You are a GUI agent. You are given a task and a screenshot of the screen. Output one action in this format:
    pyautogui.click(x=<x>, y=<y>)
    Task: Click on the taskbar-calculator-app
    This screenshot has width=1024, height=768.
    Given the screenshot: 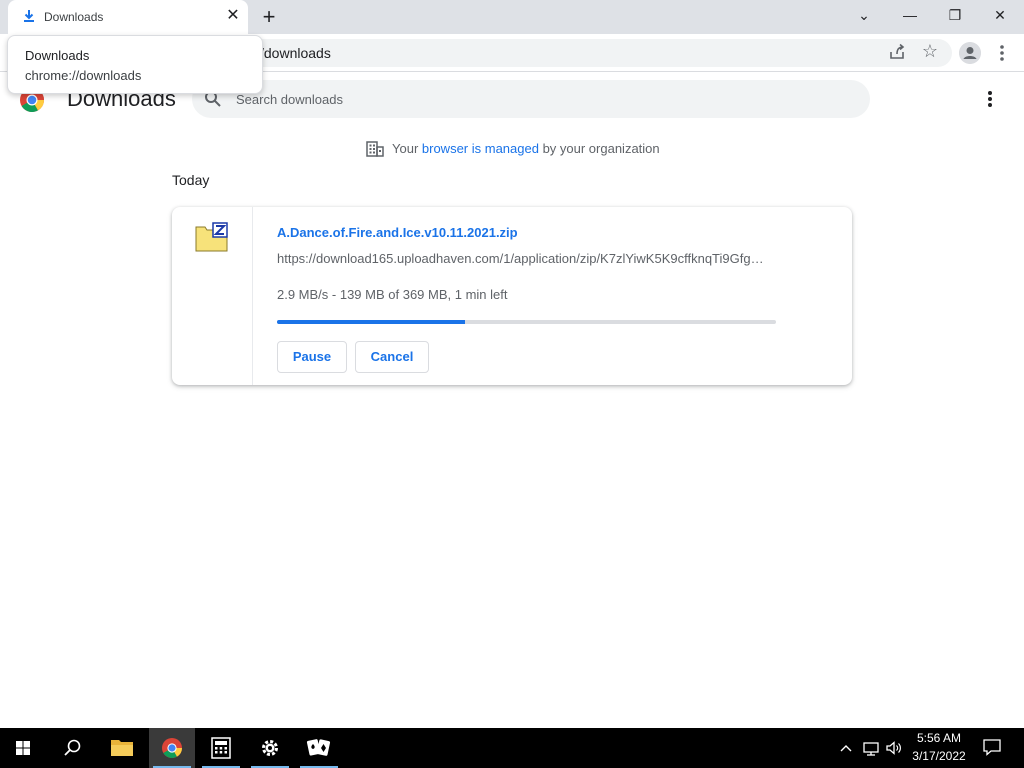 What is the action you would take?
    pyautogui.click(x=221, y=748)
    